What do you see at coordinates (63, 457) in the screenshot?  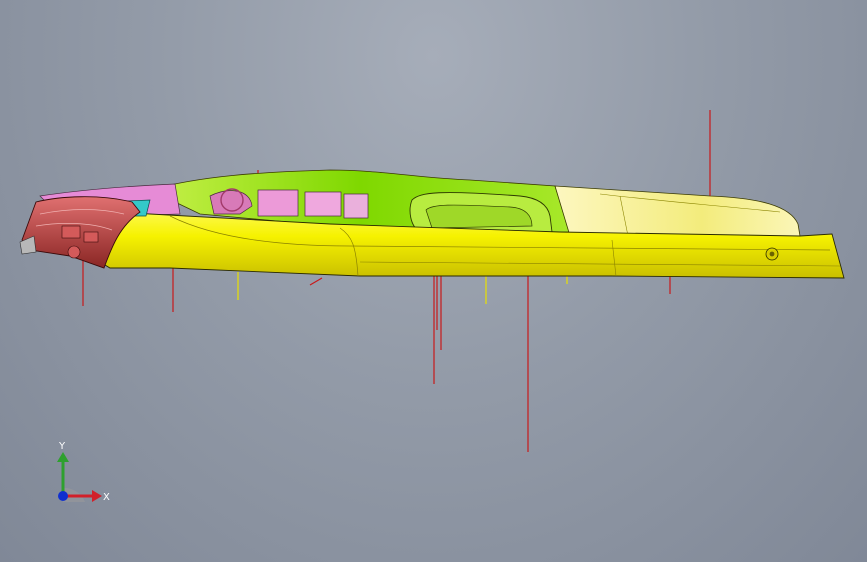 I see `y-axis-arrow` at bounding box center [63, 457].